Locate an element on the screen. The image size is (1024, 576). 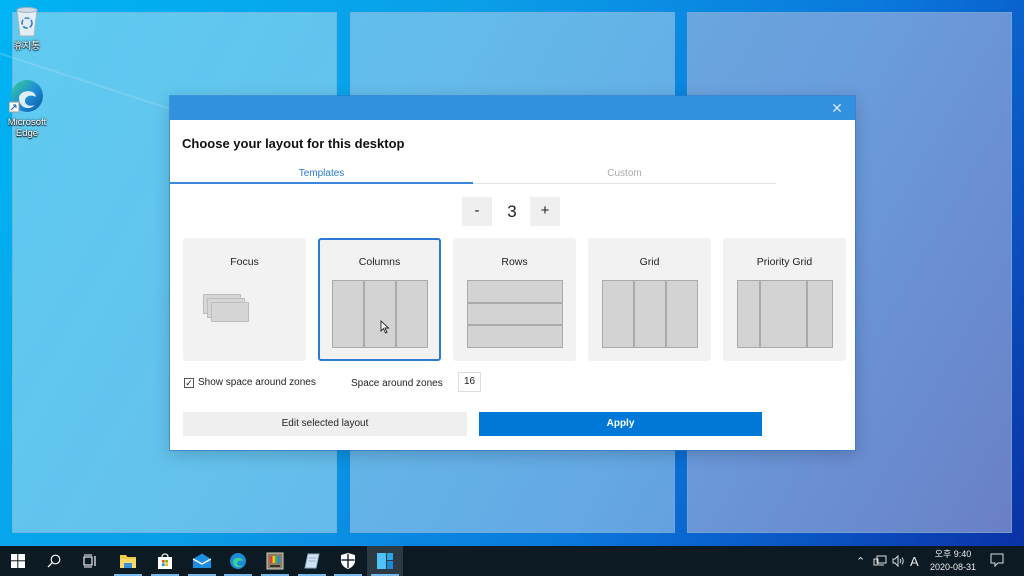
close-icon: ✕ is located at coordinates (837, 108).